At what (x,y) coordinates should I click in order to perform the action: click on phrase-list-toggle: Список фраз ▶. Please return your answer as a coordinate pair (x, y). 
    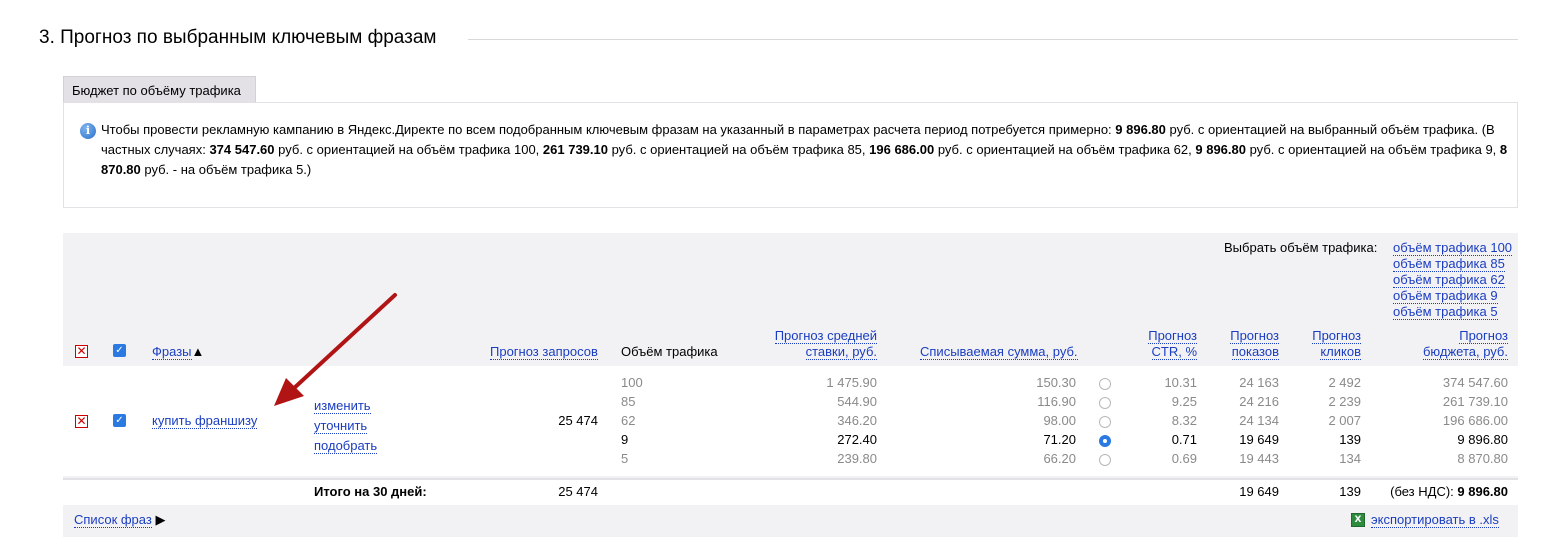
    Looking at the image, I should click on (119, 520).